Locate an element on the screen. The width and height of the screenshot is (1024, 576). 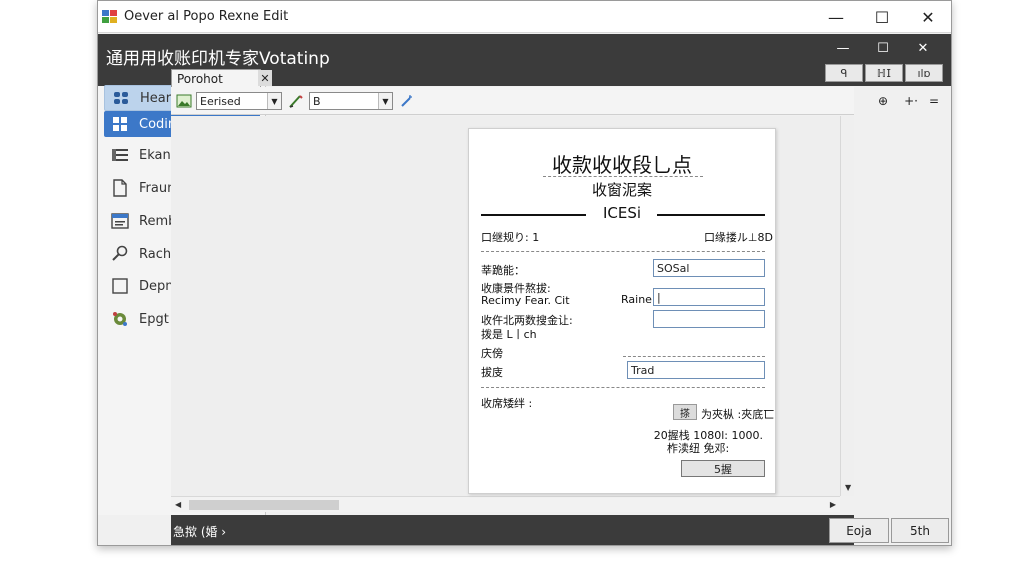
receipt-number-right: 口缘搂ル⊥8D is located at coordinates (738, 237).